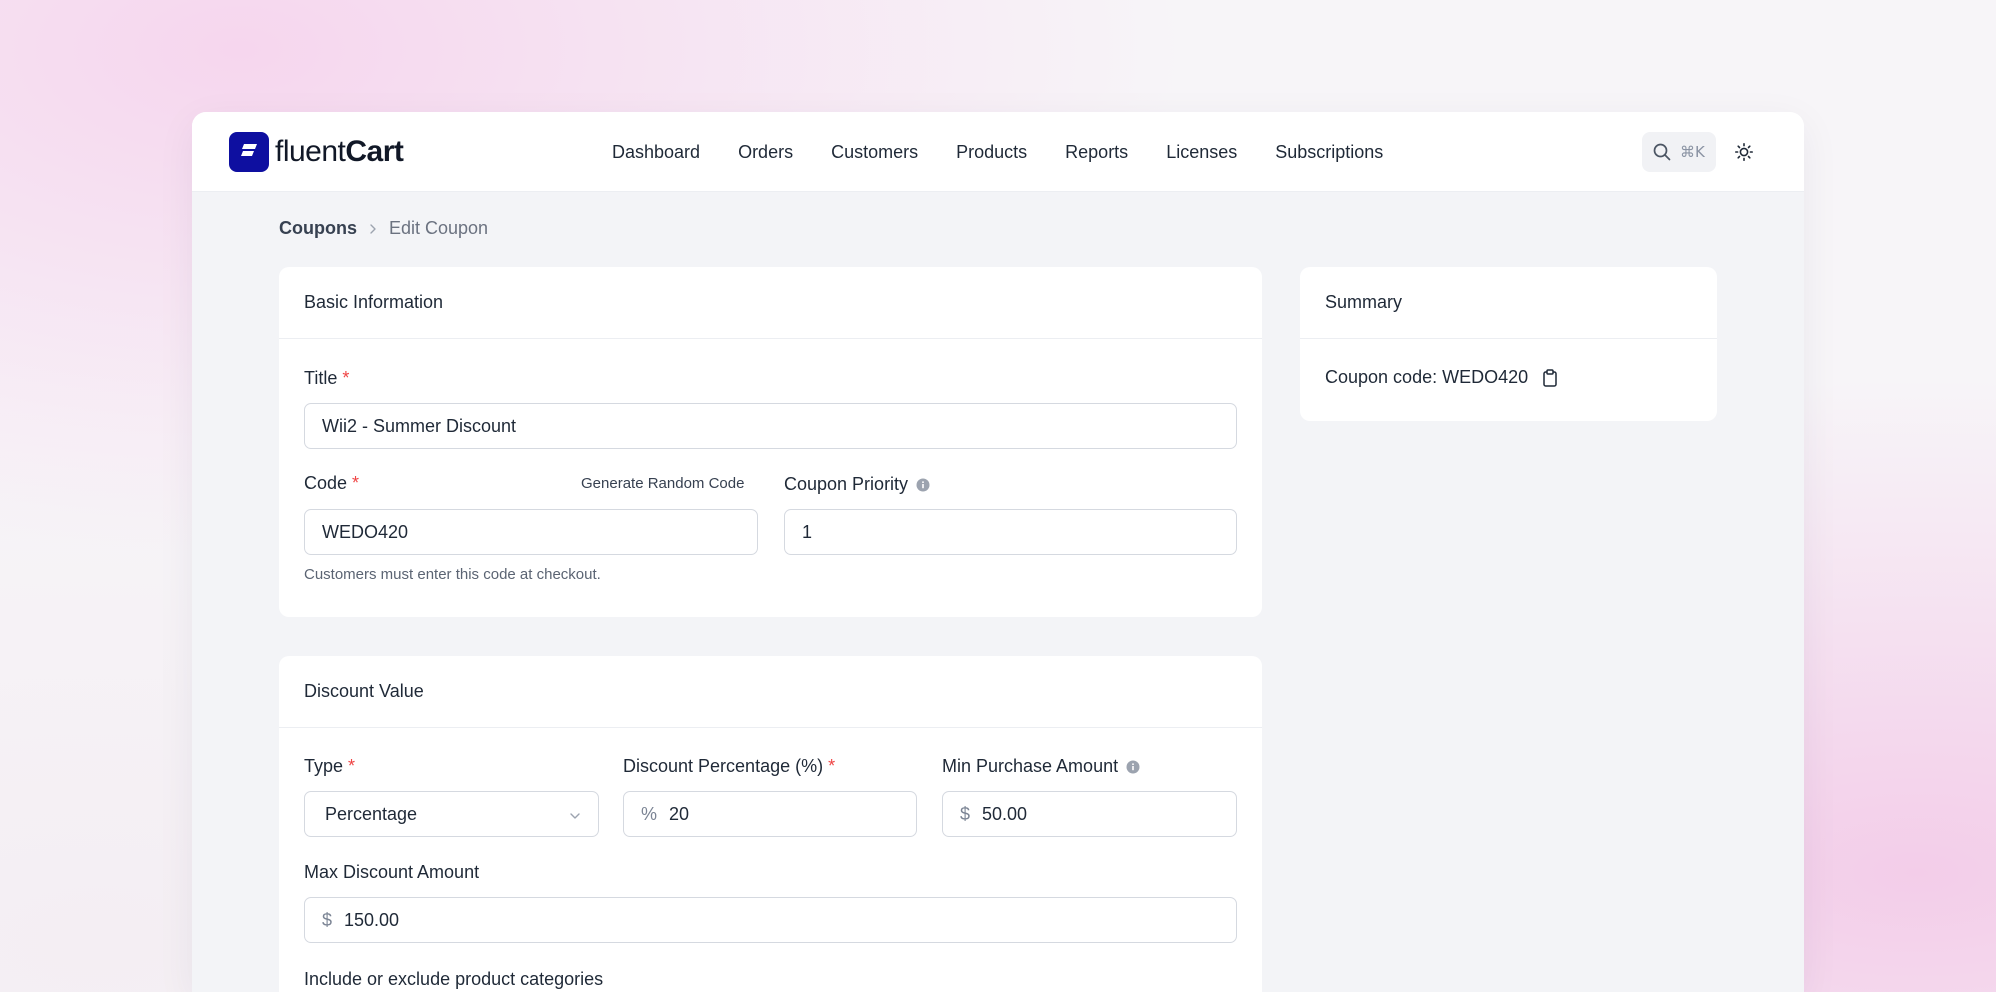 This screenshot has height=992, width=1996. I want to click on search-button: ⌘K, so click(1679, 152).